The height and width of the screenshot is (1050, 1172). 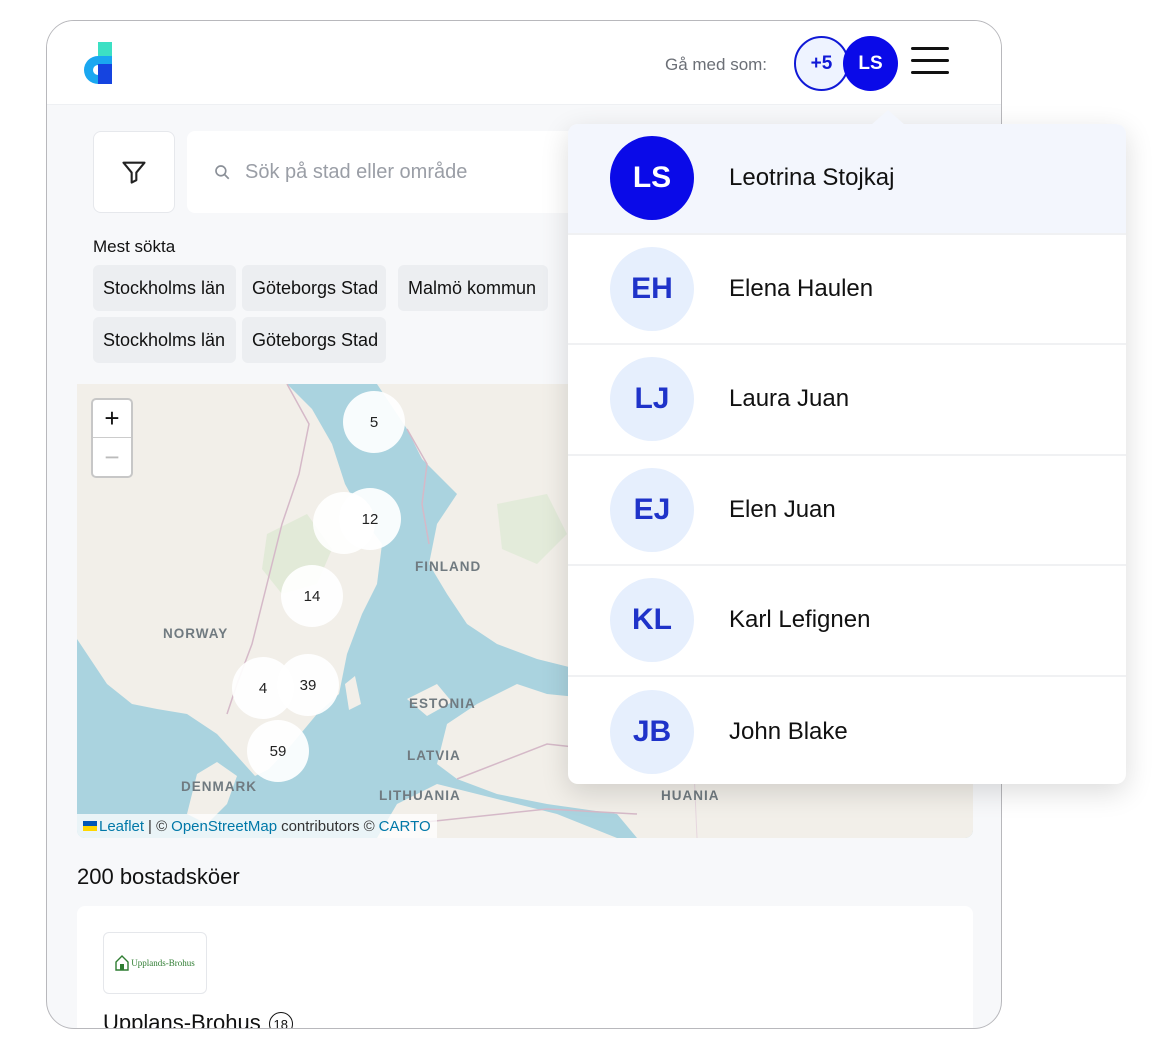 I want to click on join-as-label: Gå med som:, so click(x=716, y=64).